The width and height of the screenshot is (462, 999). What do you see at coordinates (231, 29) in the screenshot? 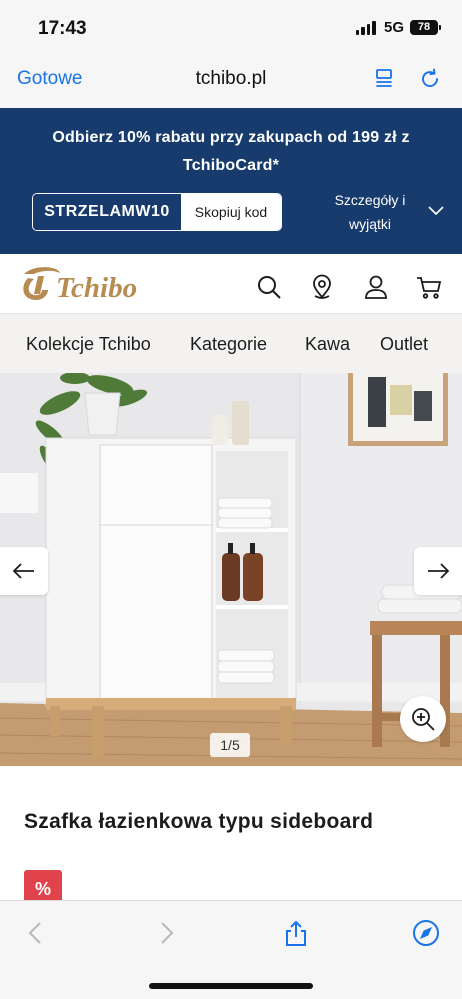
I see `status-bar: 17:43 5G 78` at bounding box center [231, 29].